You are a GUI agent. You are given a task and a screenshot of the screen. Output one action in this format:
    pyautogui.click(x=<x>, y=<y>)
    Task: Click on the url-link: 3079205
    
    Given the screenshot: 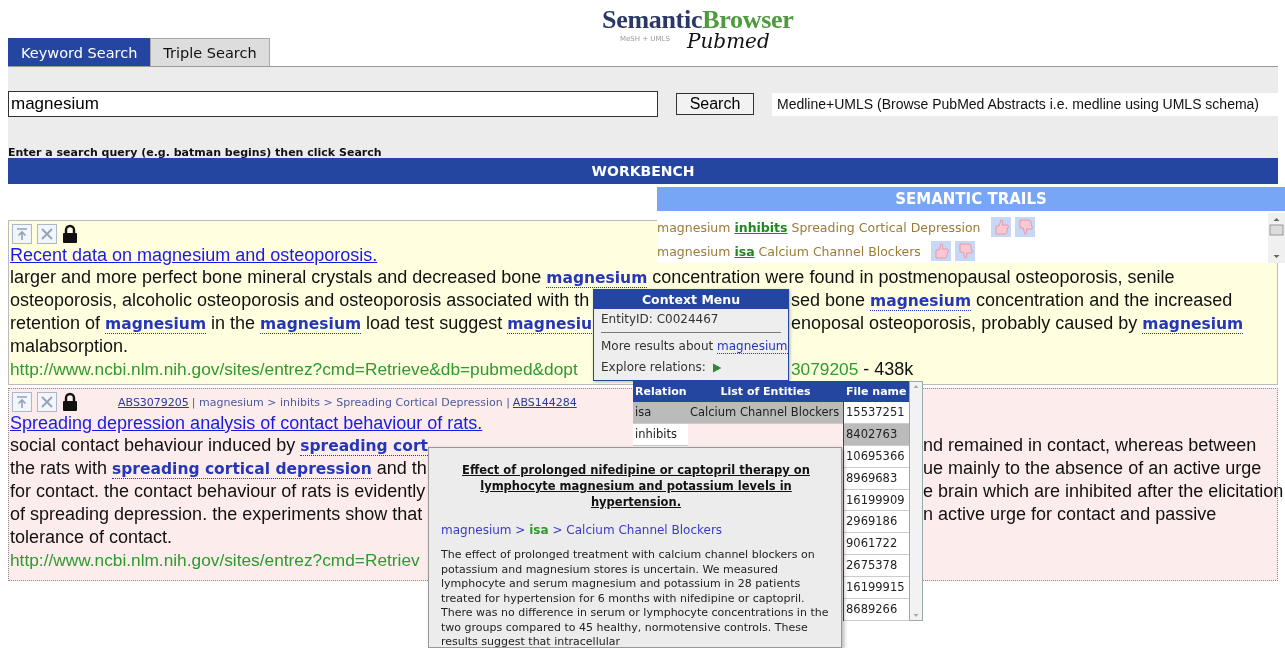 What is the action you would take?
    pyautogui.click(x=825, y=369)
    